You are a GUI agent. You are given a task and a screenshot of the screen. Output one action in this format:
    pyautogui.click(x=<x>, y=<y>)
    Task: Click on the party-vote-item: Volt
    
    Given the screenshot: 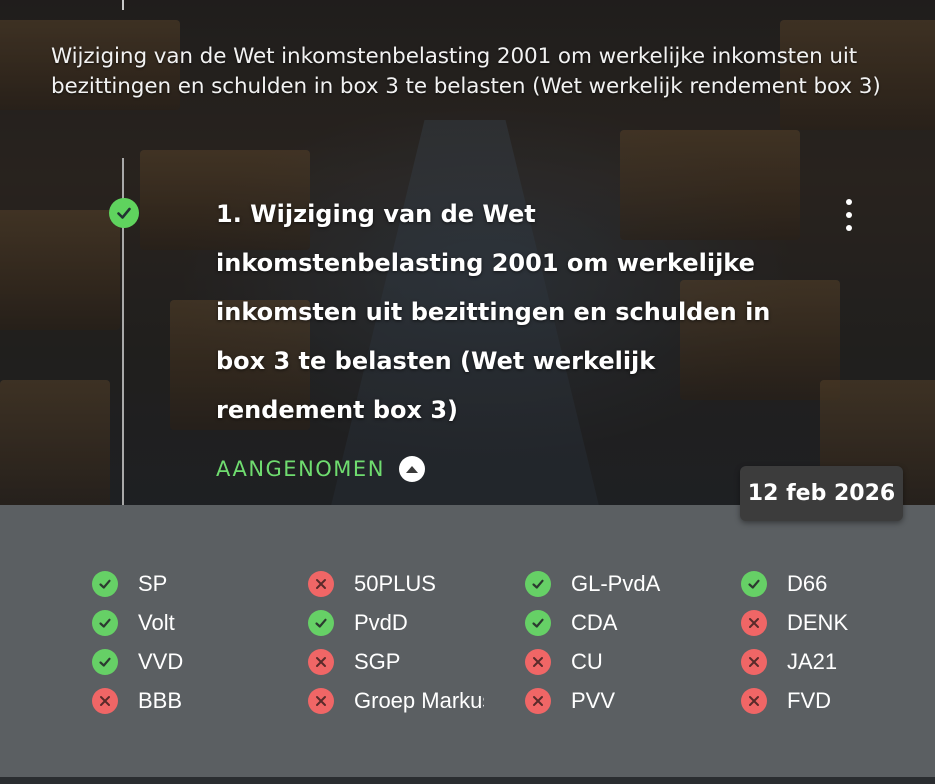 What is the action you would take?
    pyautogui.click(x=200, y=622)
    